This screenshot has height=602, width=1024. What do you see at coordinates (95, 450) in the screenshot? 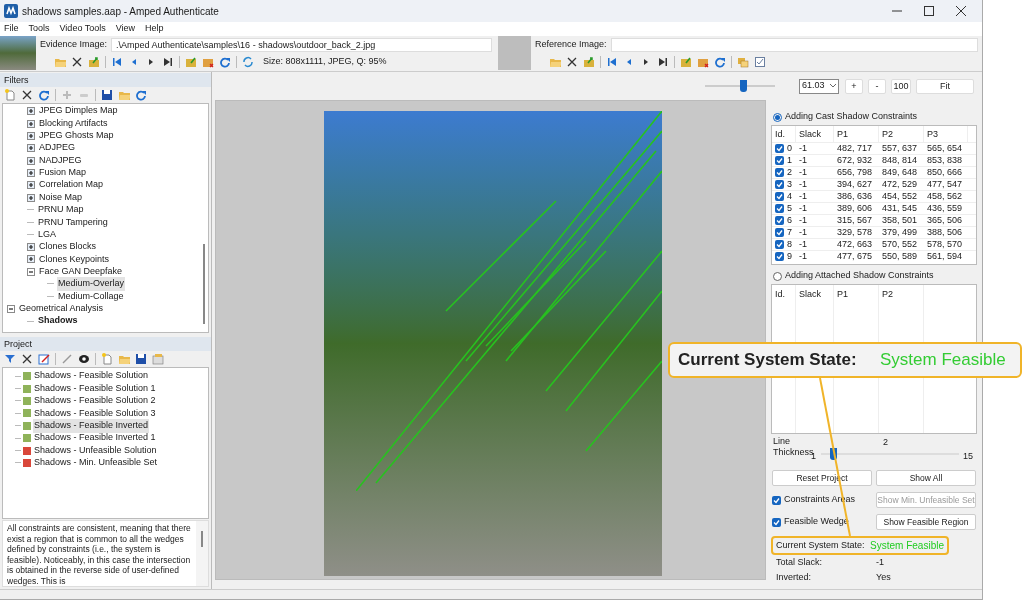
I see `list-item: Shadows - Unfeasible Solution` at bounding box center [95, 450].